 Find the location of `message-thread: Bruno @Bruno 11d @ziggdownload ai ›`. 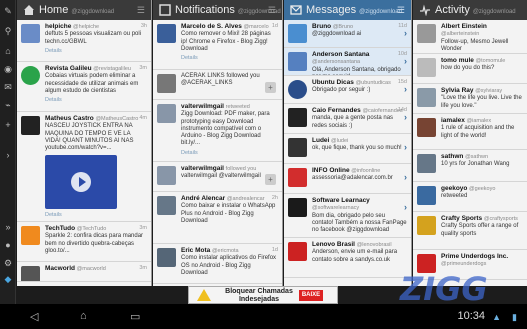

message-thread: Bruno @Bruno 11d @ziggdownload ai › is located at coordinates (347, 34).